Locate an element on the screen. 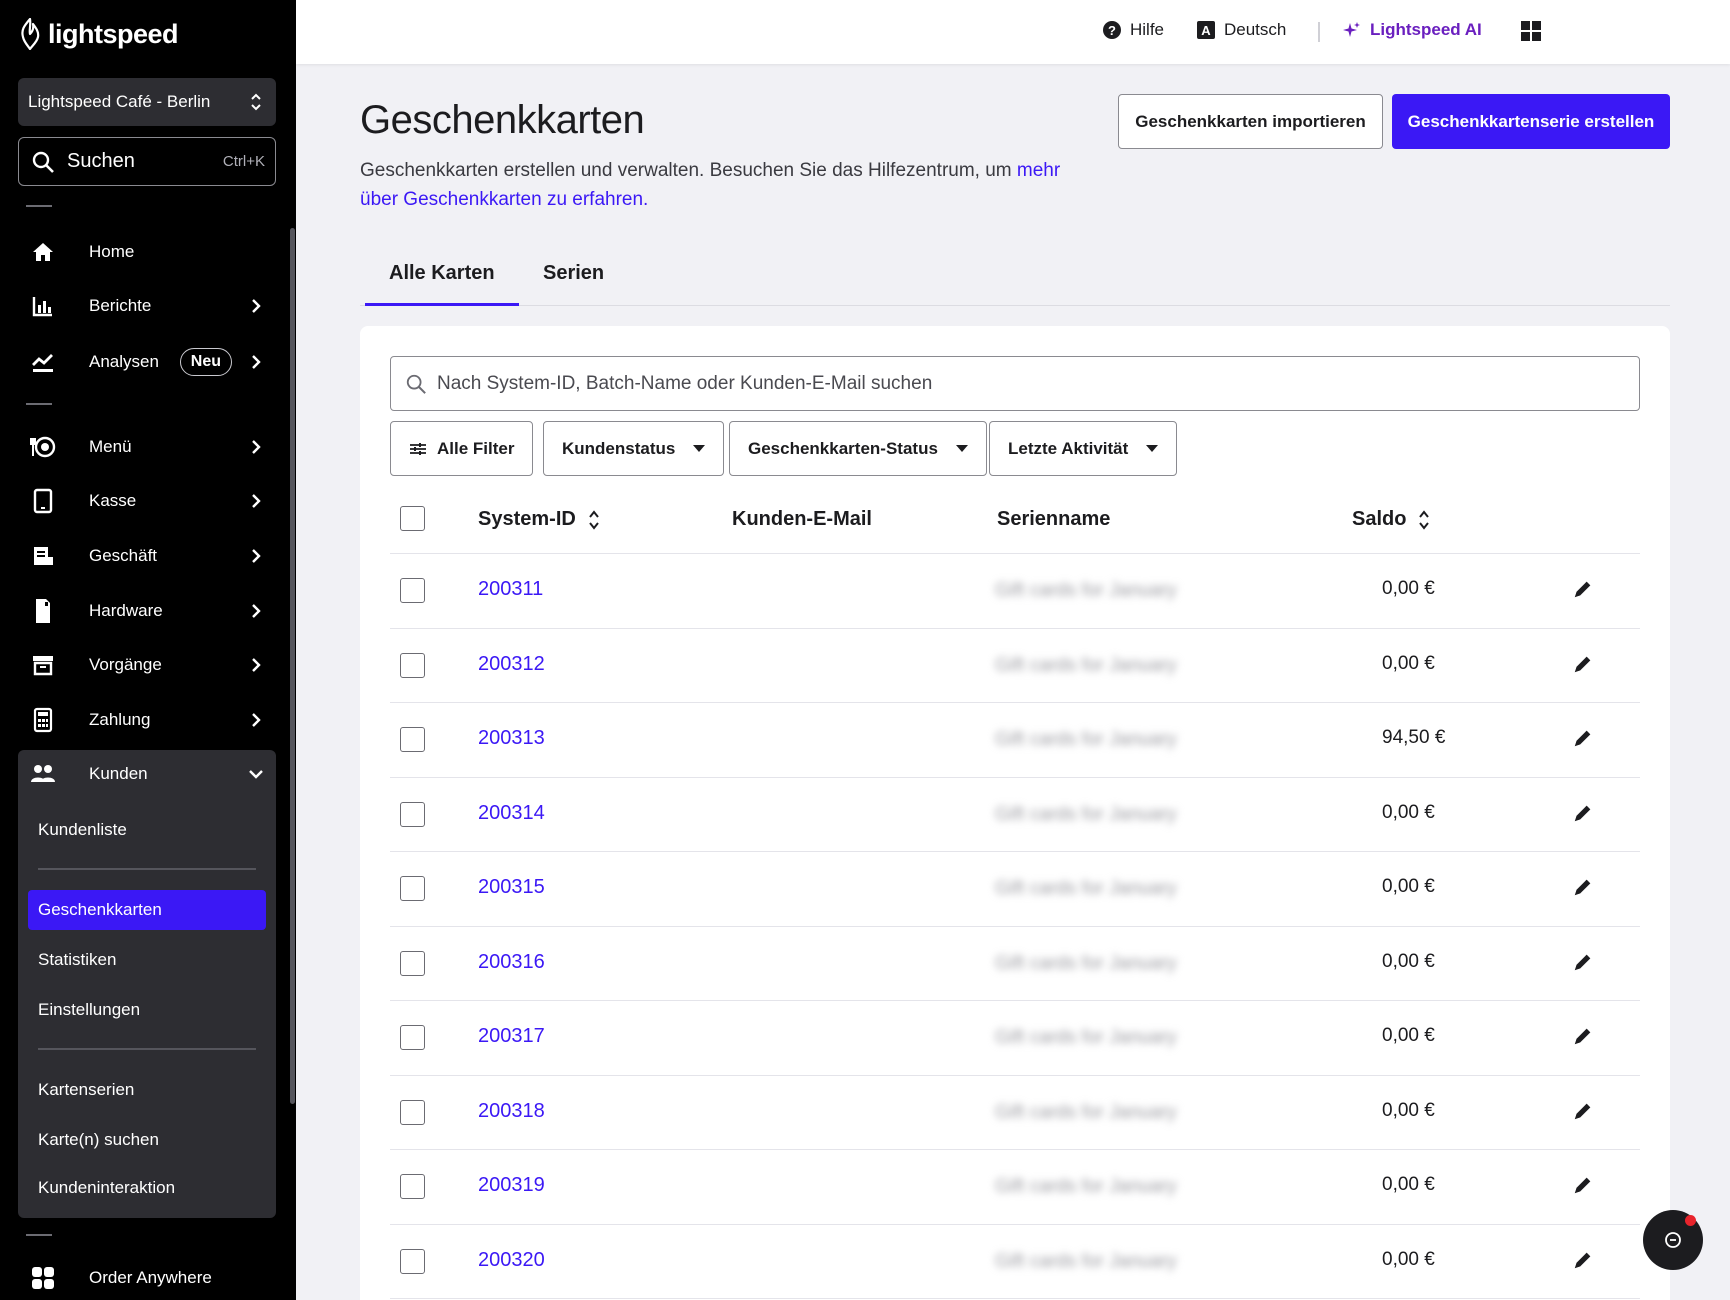 This screenshot has width=1730, height=1300. language-icon: A is located at coordinates (1206, 30).